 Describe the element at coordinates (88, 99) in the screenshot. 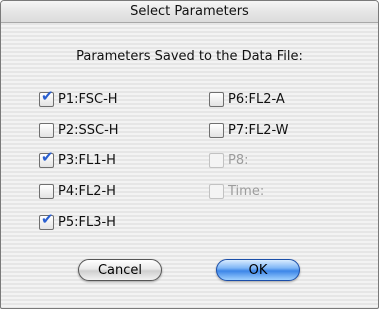

I see `checkbox-label-p1: P1:FSC-H` at that location.